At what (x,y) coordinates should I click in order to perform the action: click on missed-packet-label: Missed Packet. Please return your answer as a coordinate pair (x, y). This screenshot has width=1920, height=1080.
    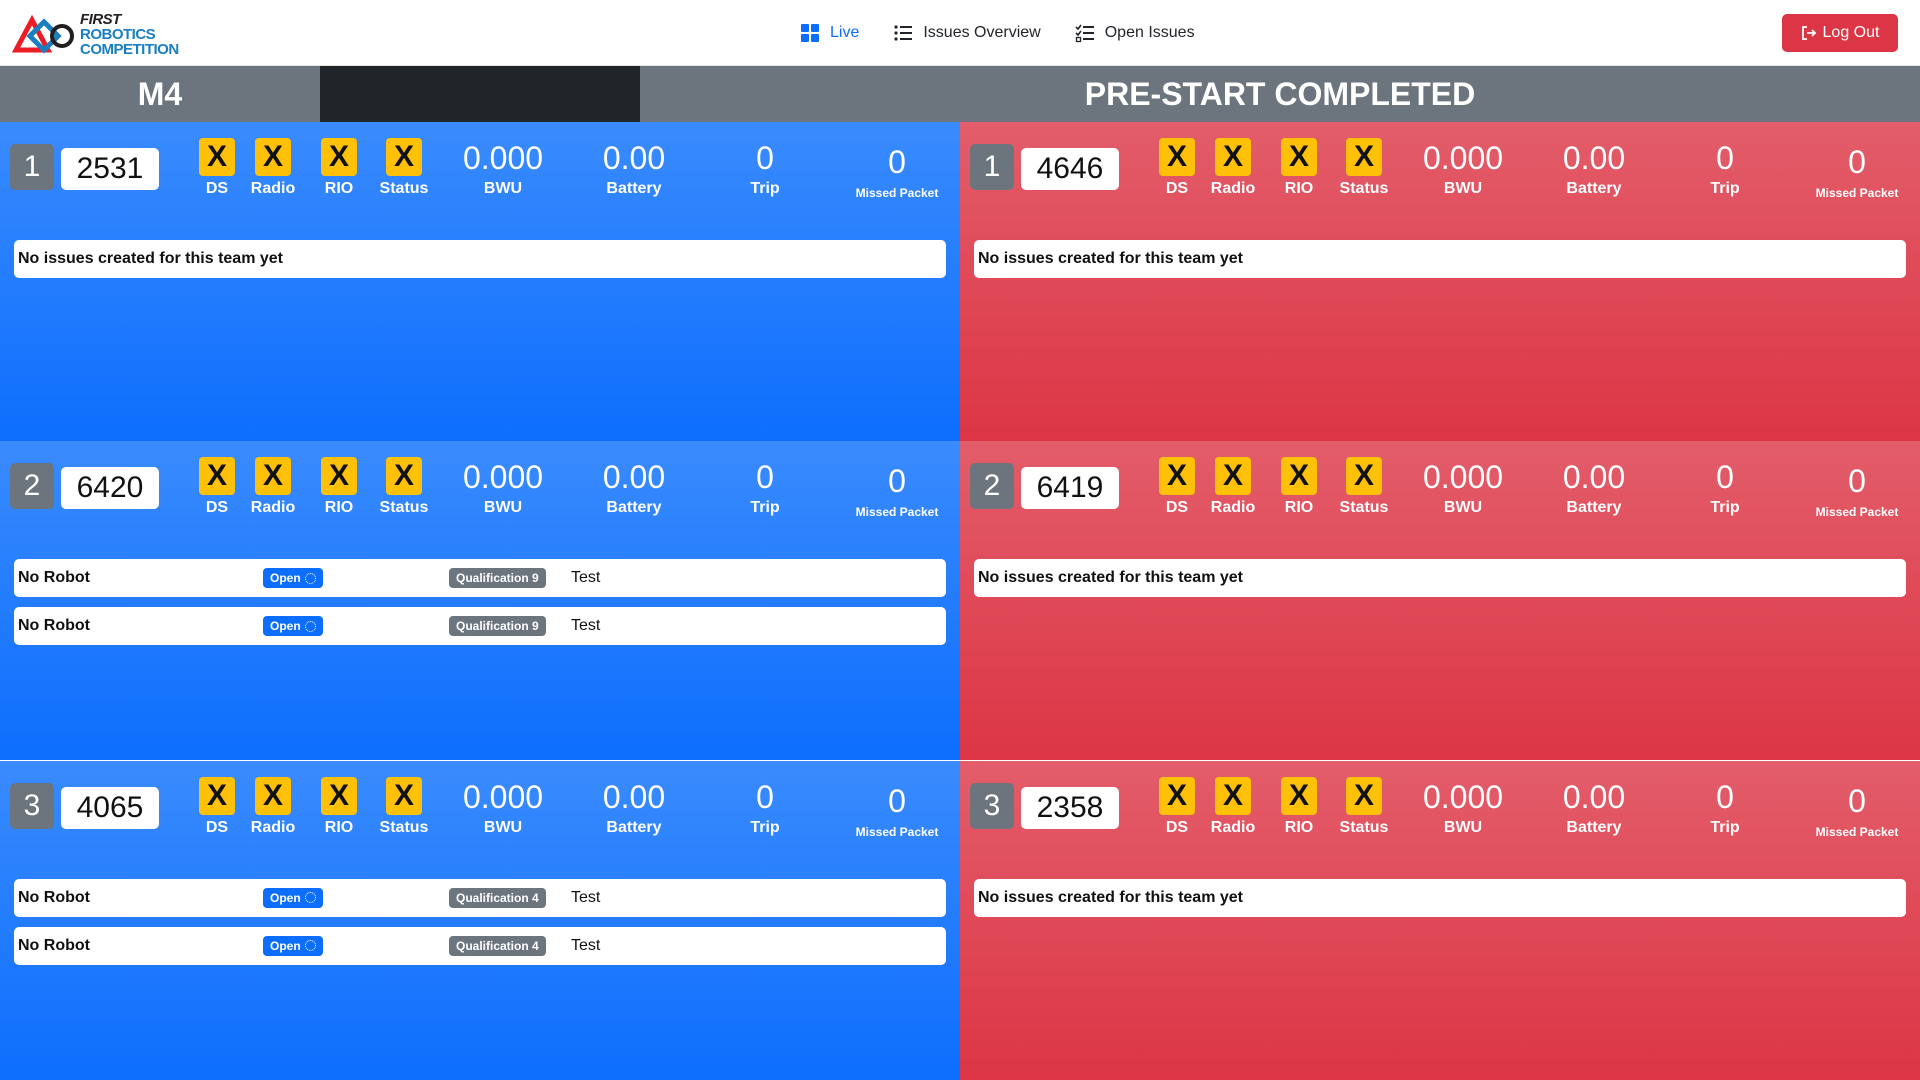
    Looking at the image, I should click on (1857, 512).